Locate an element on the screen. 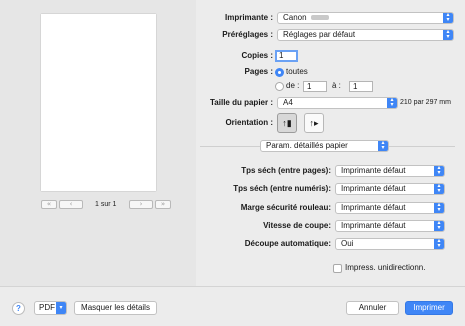 The image size is (465, 326). previous-page-button: ‹ is located at coordinates (71, 204).